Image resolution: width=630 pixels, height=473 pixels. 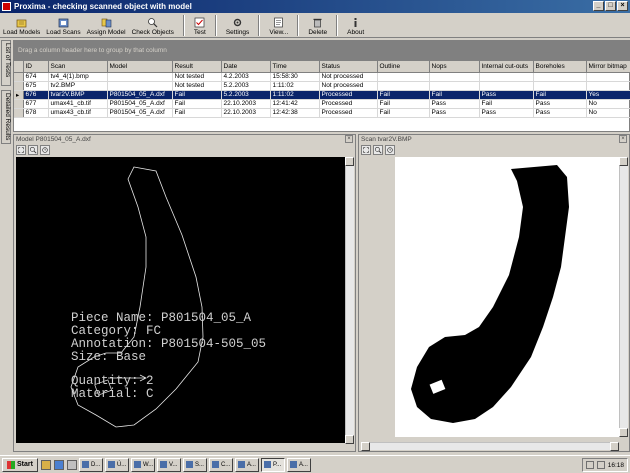 What do you see at coordinates (71, 464) in the screenshot?
I see `quicklaunch-desktop-icon` at bounding box center [71, 464].